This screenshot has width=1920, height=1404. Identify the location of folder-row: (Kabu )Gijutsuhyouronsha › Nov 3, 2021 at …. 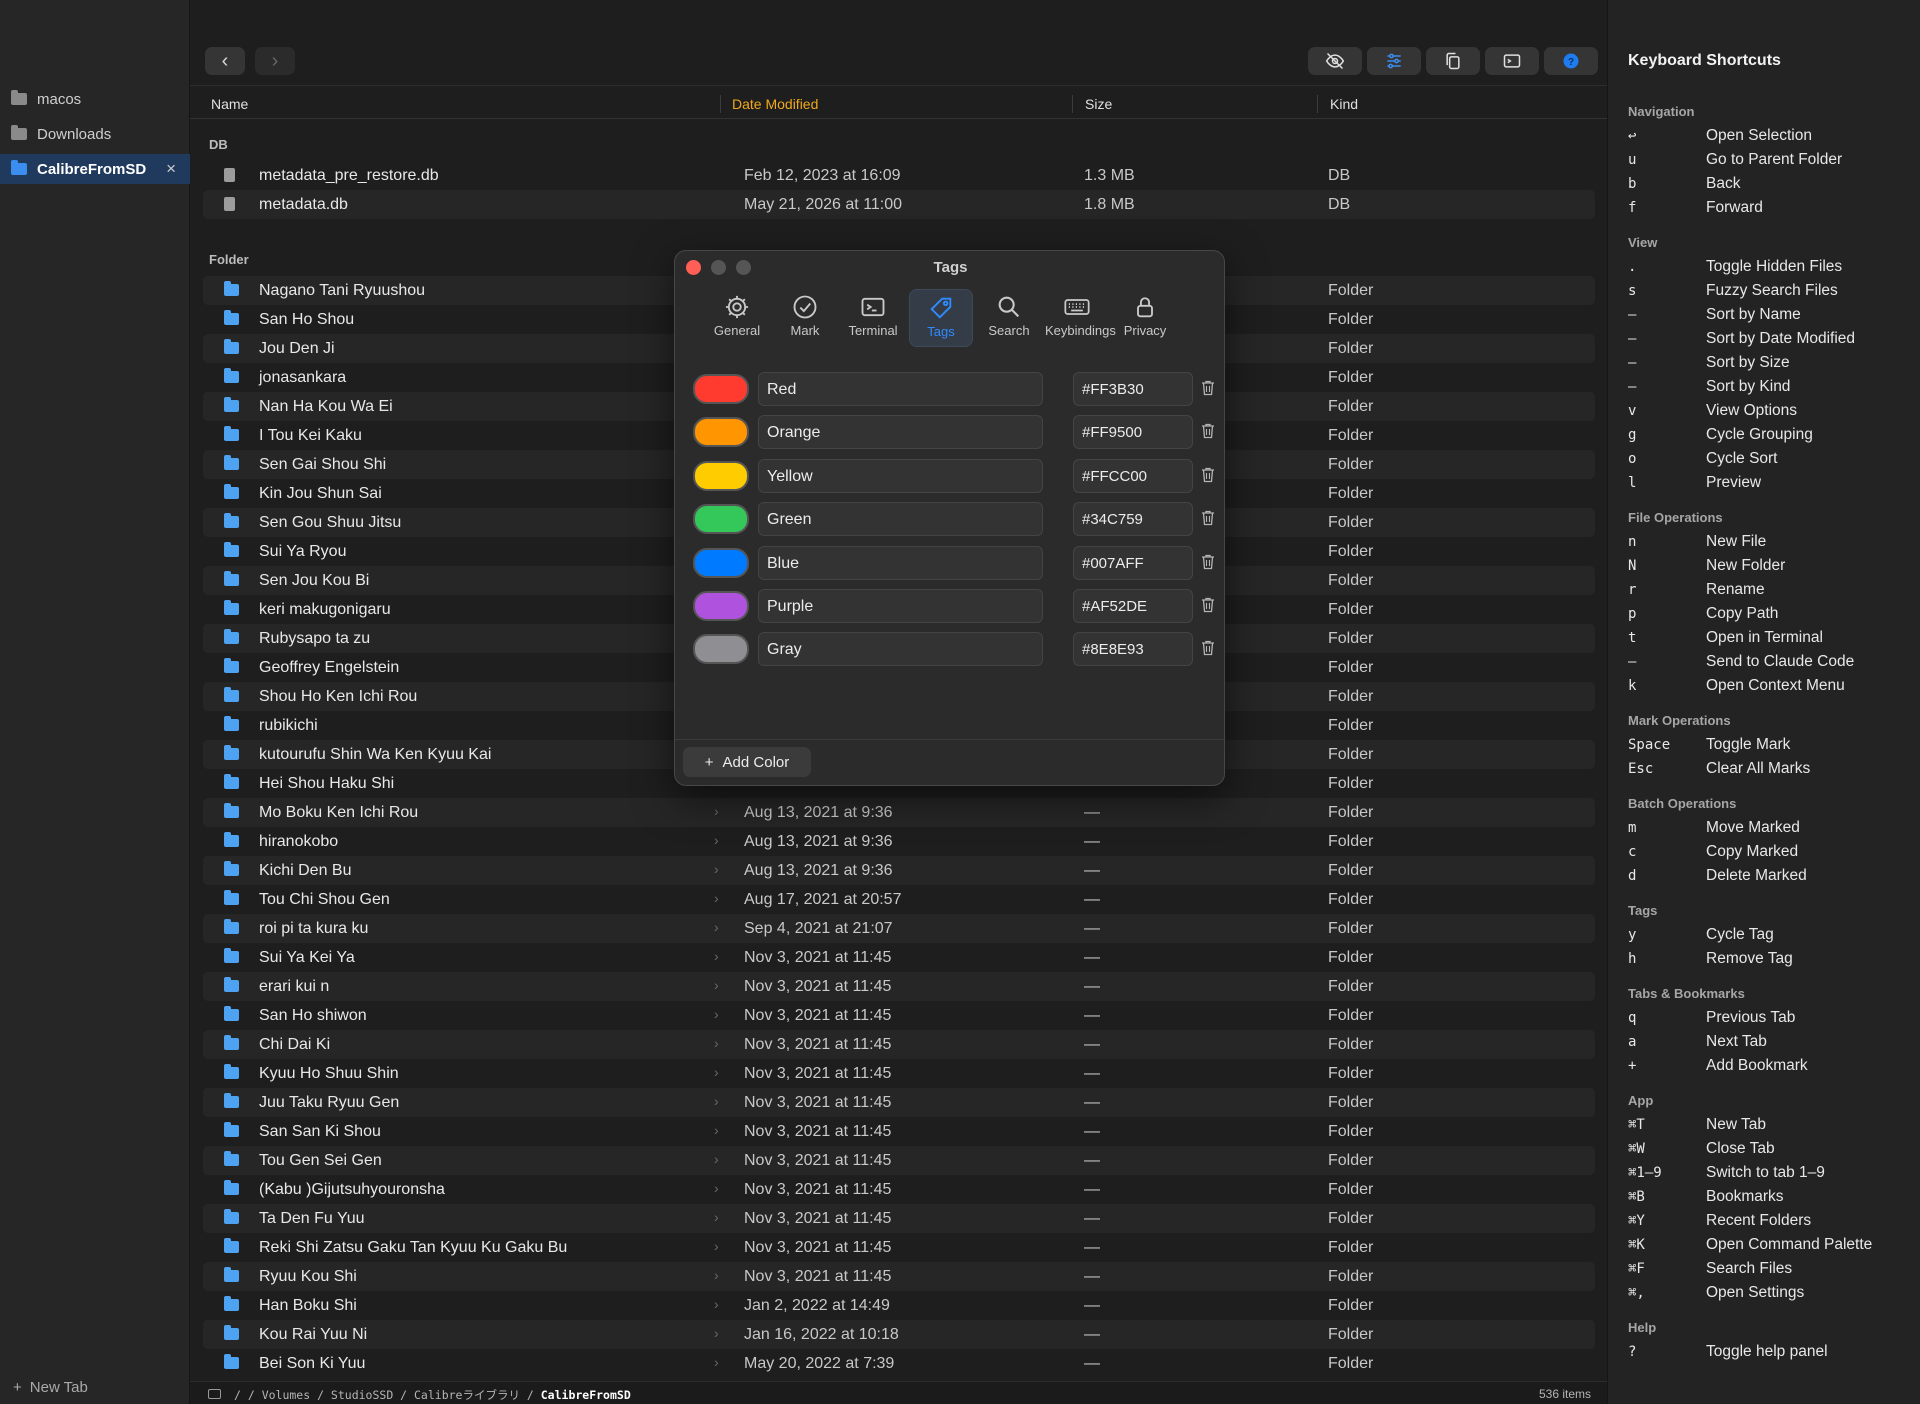
(899, 1189).